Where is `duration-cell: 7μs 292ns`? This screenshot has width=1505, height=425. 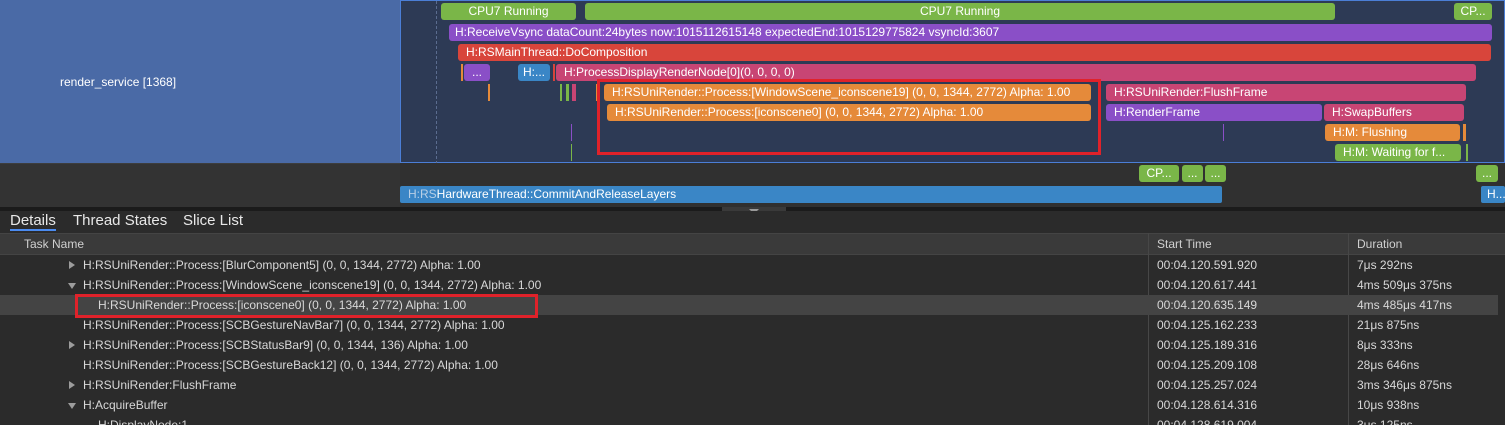
duration-cell: 7μs 292ns is located at coordinates (1385, 265).